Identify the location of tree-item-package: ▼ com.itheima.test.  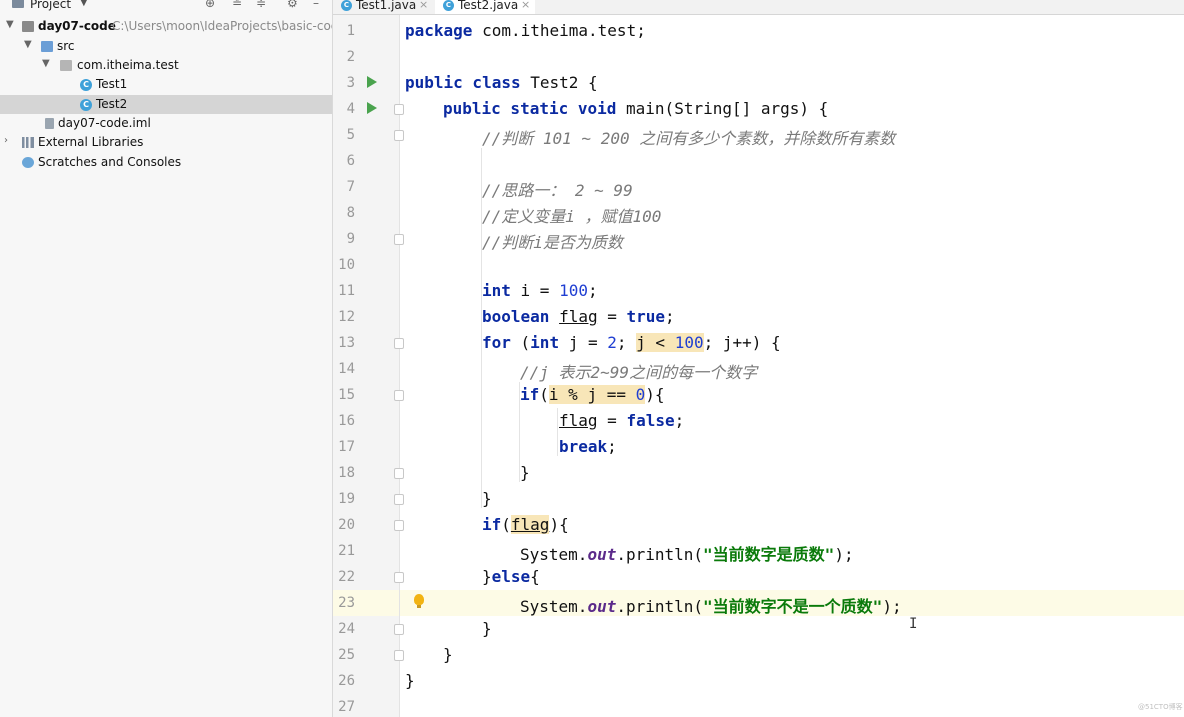
(166, 65).